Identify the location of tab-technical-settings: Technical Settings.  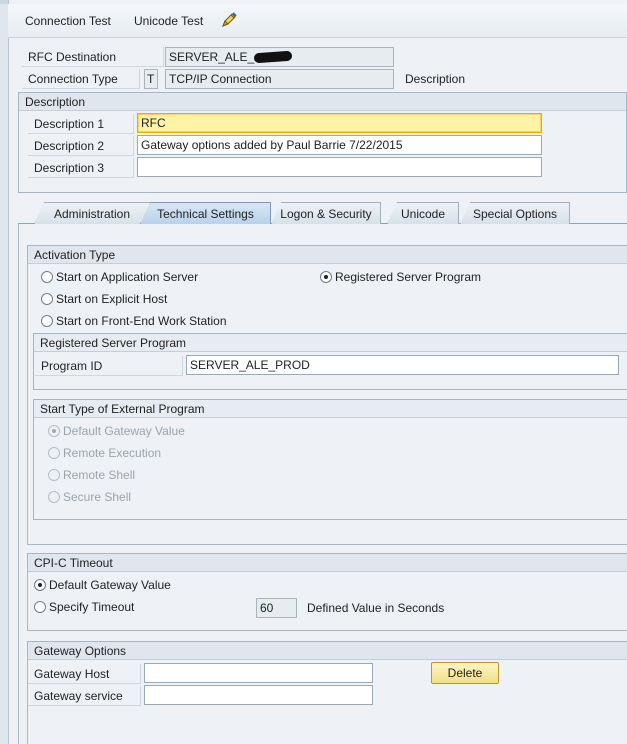
(205, 213).